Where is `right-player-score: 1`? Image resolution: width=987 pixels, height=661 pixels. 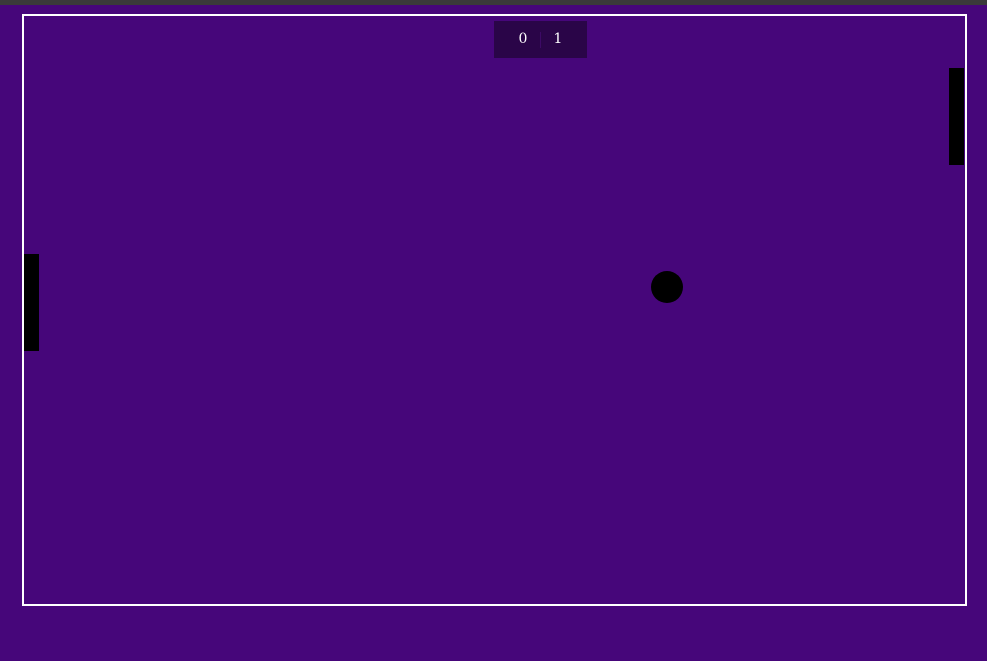
right-player-score: 1 is located at coordinates (558, 39).